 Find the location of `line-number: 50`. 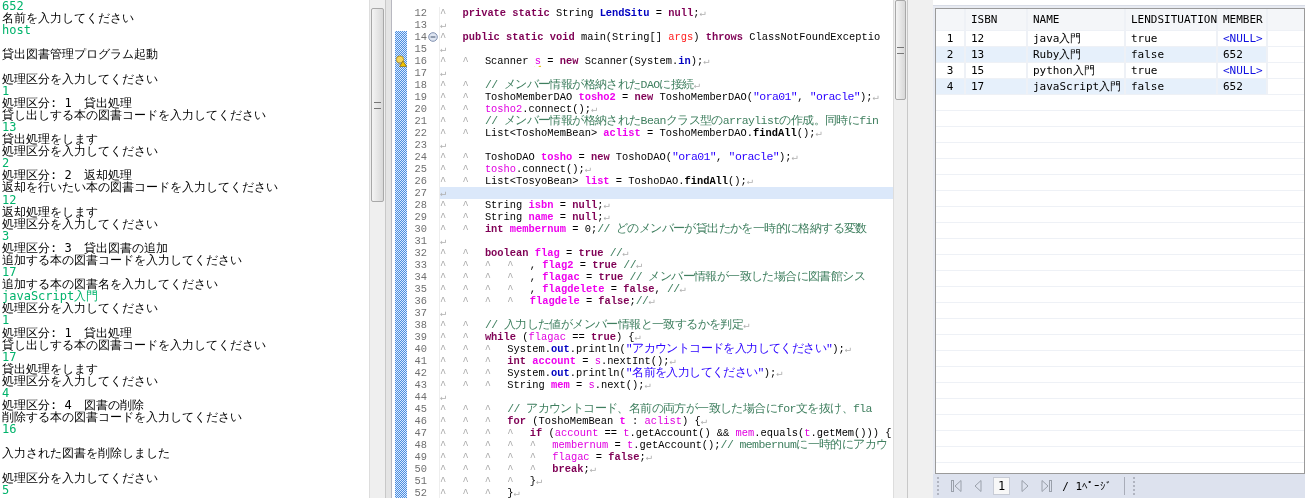

line-number: 50 is located at coordinates (420, 469).